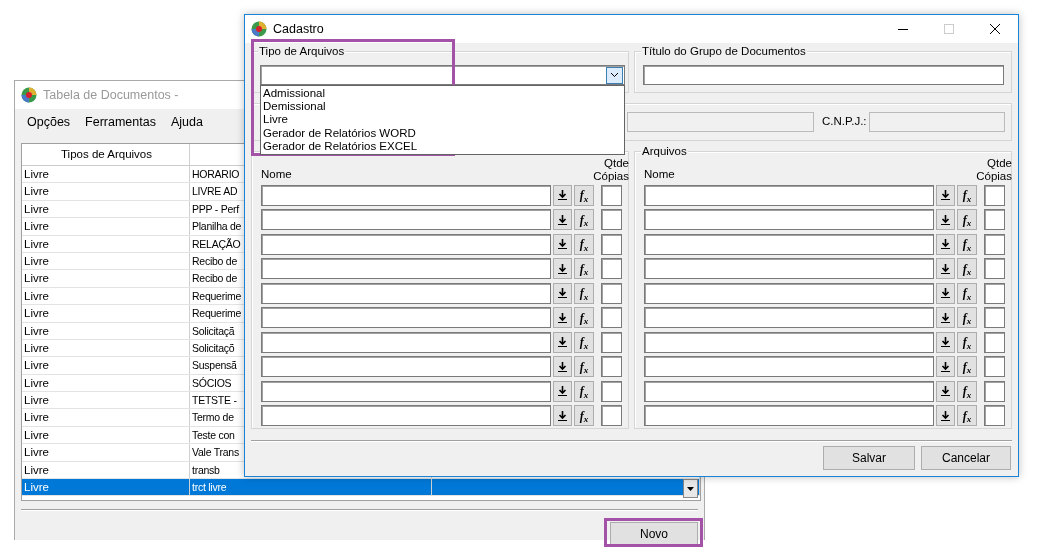 This screenshot has height=554, width=1040. Describe the element at coordinates (106, 154) in the screenshot. I see `column-header: Tipos de Arquivos` at that location.